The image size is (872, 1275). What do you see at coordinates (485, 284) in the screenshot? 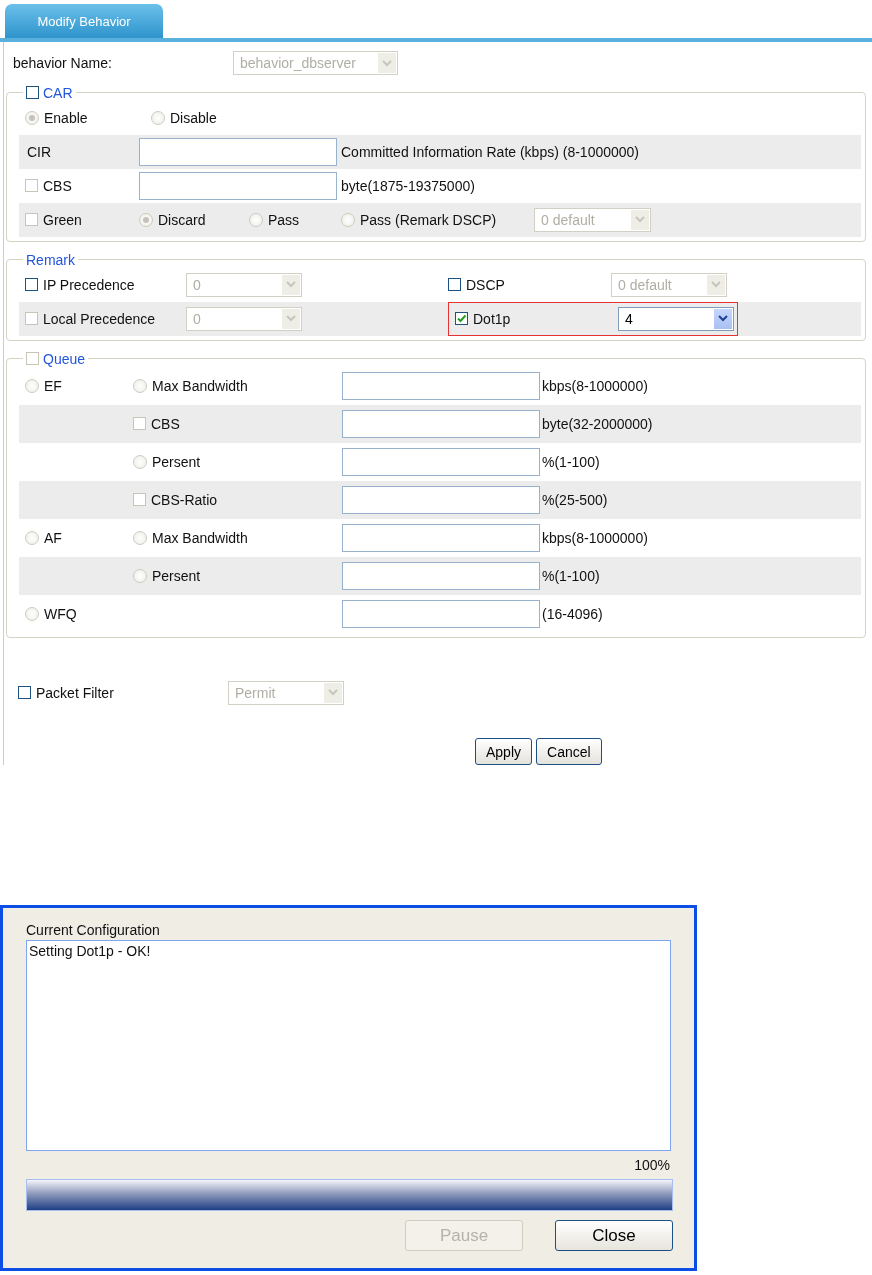
I see `checkbox-label: DSCP` at bounding box center [485, 284].